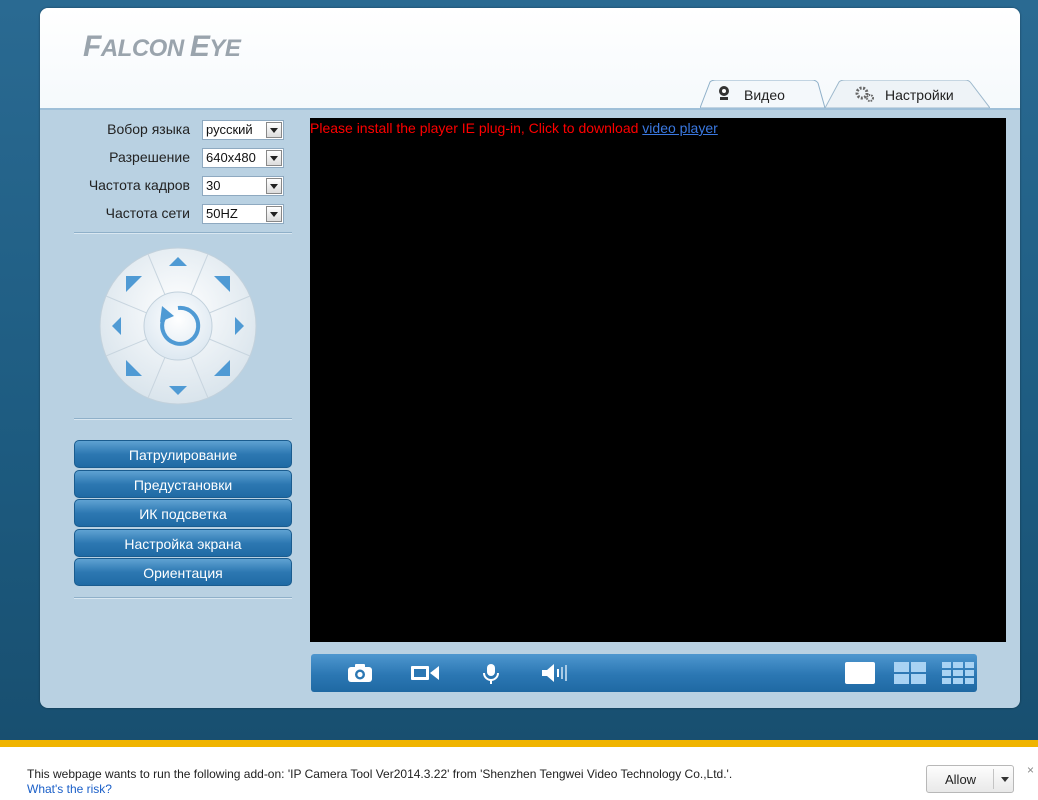 Image resolution: width=1038 pixels, height=800 pixels. I want to click on falcon-eye-logo: FALCON EYE, so click(162, 46).